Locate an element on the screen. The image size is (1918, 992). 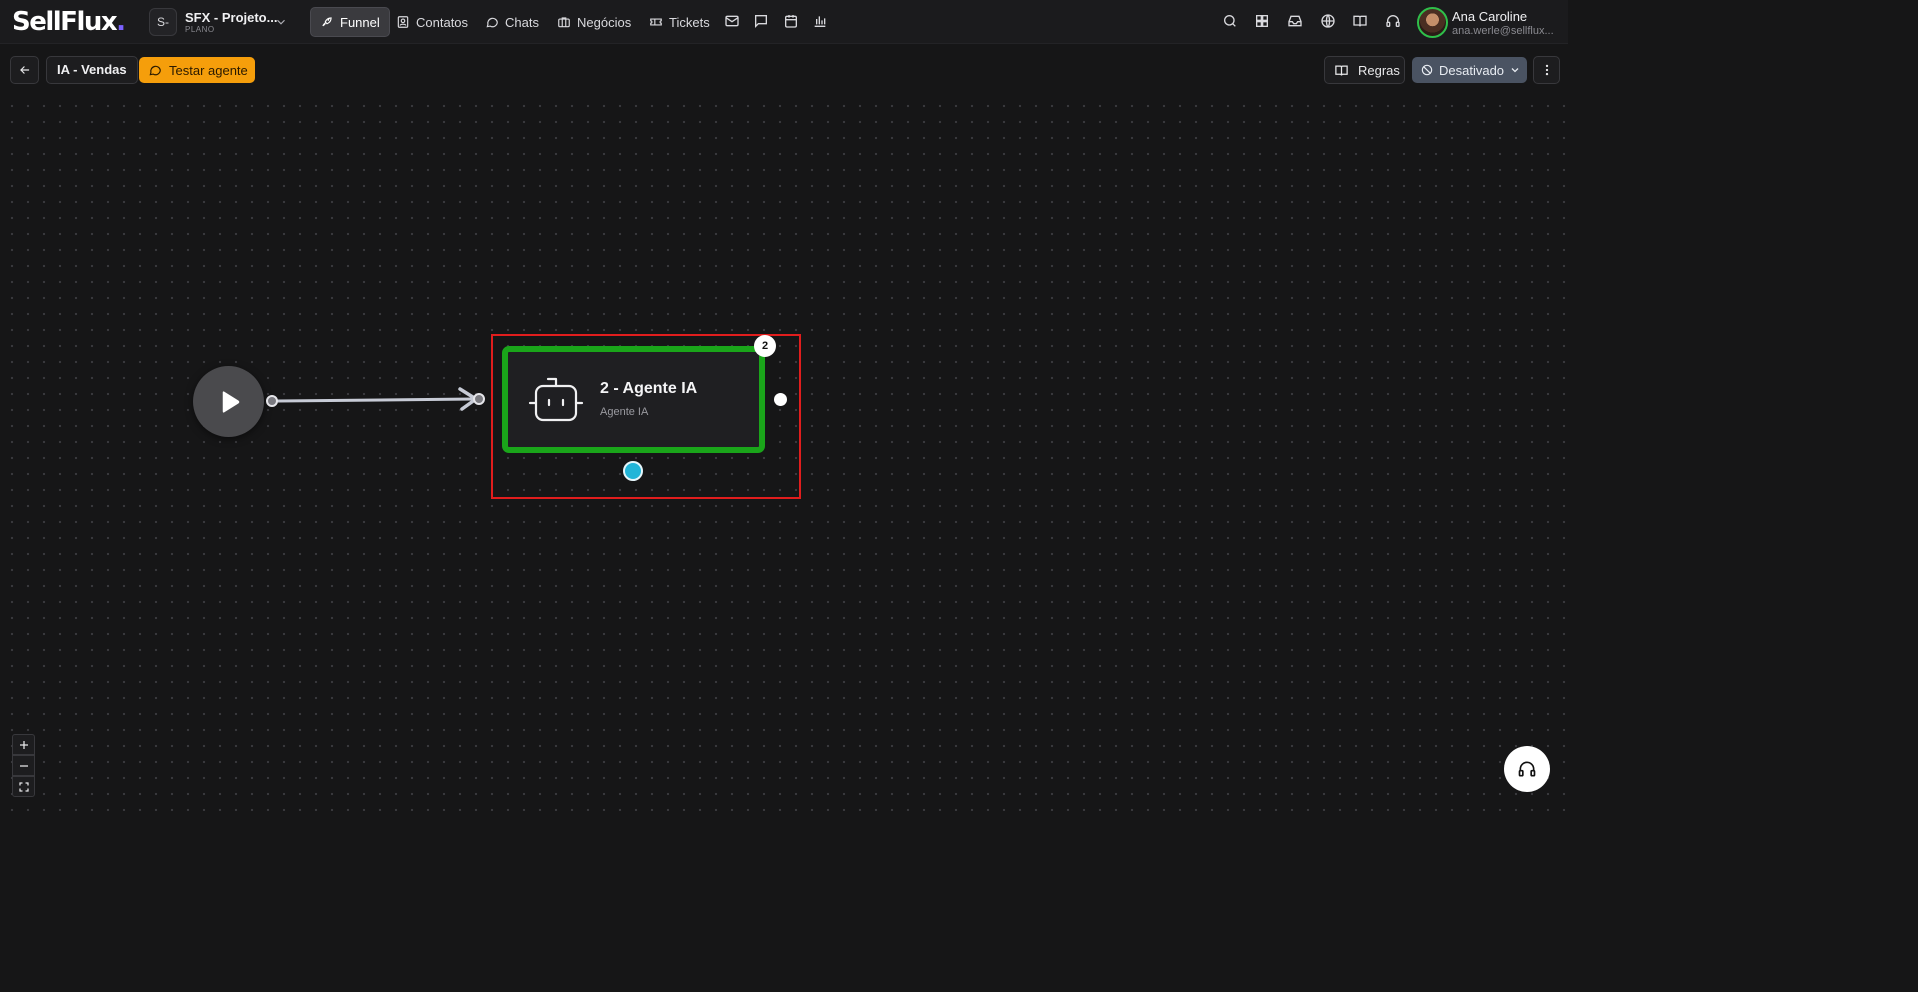
status-dropdown: Desativado is located at coordinates (1469, 70).